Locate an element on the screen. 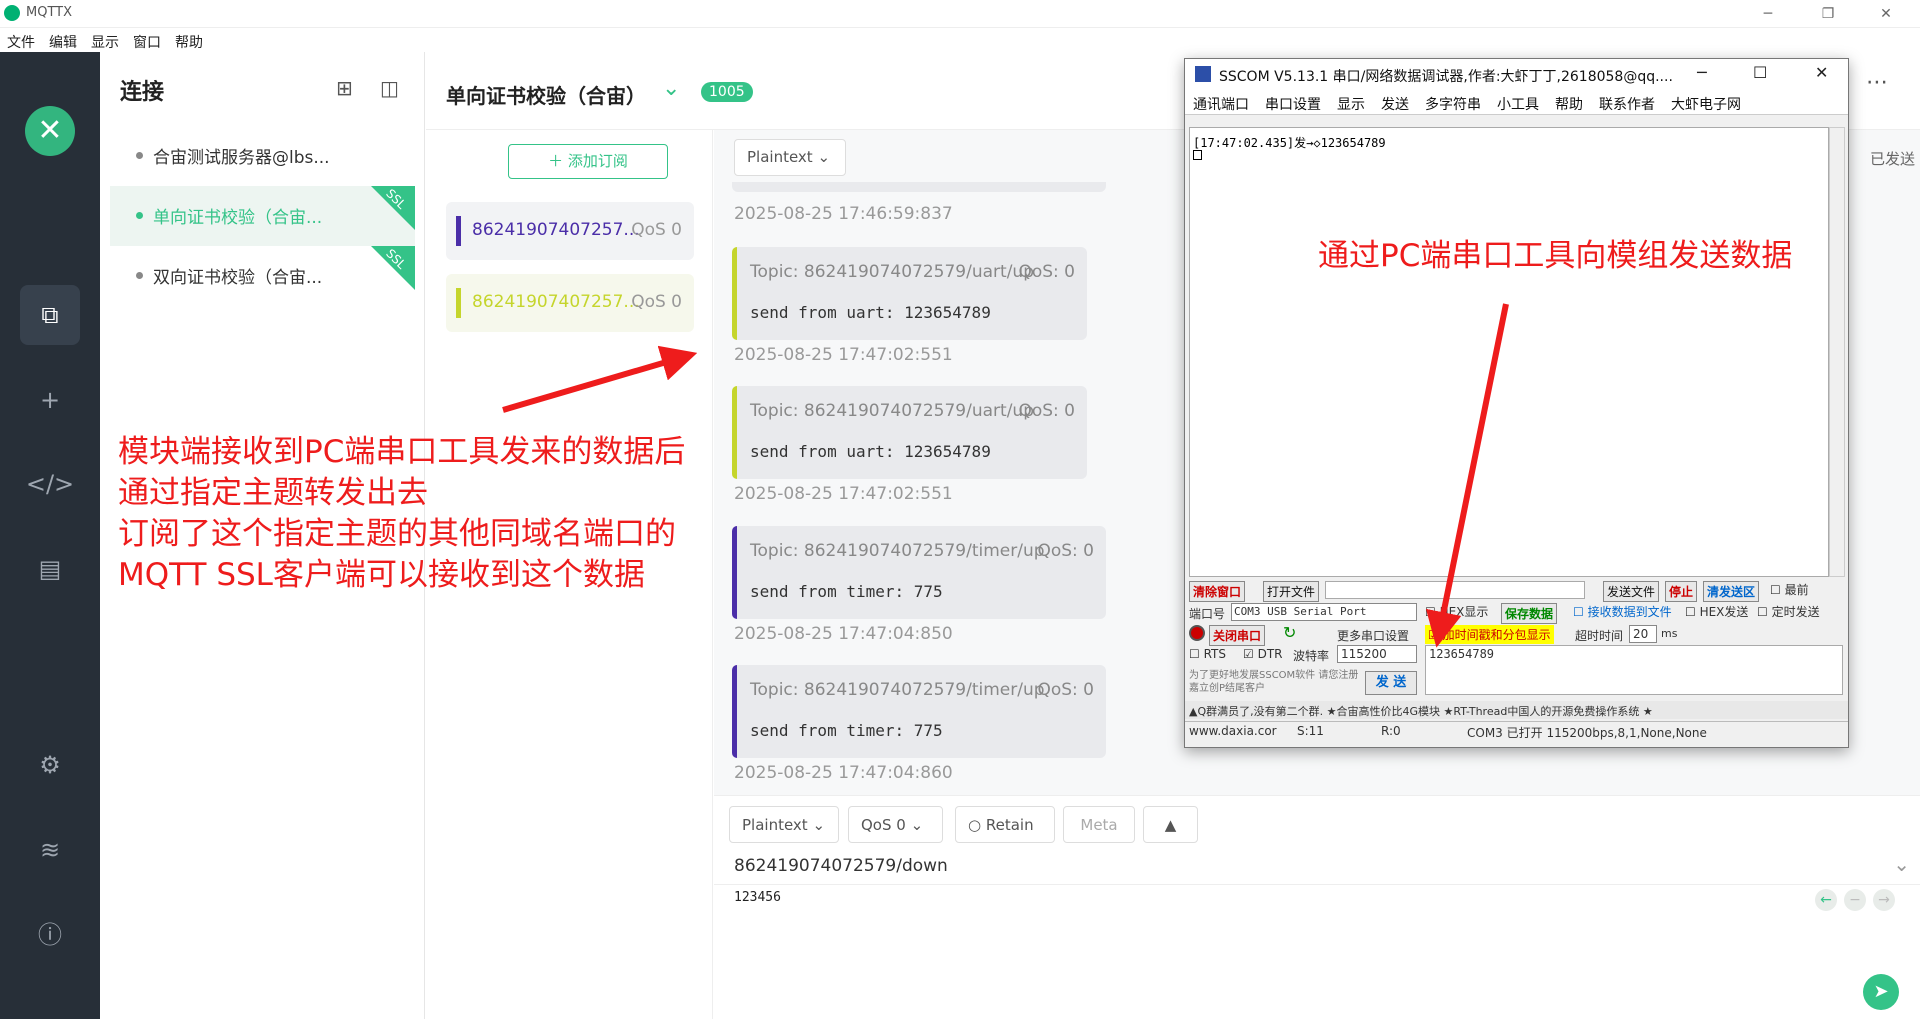 The height and width of the screenshot is (1019, 1920). dtr-checkbox: ☑ DTR is located at coordinates (1263, 654).